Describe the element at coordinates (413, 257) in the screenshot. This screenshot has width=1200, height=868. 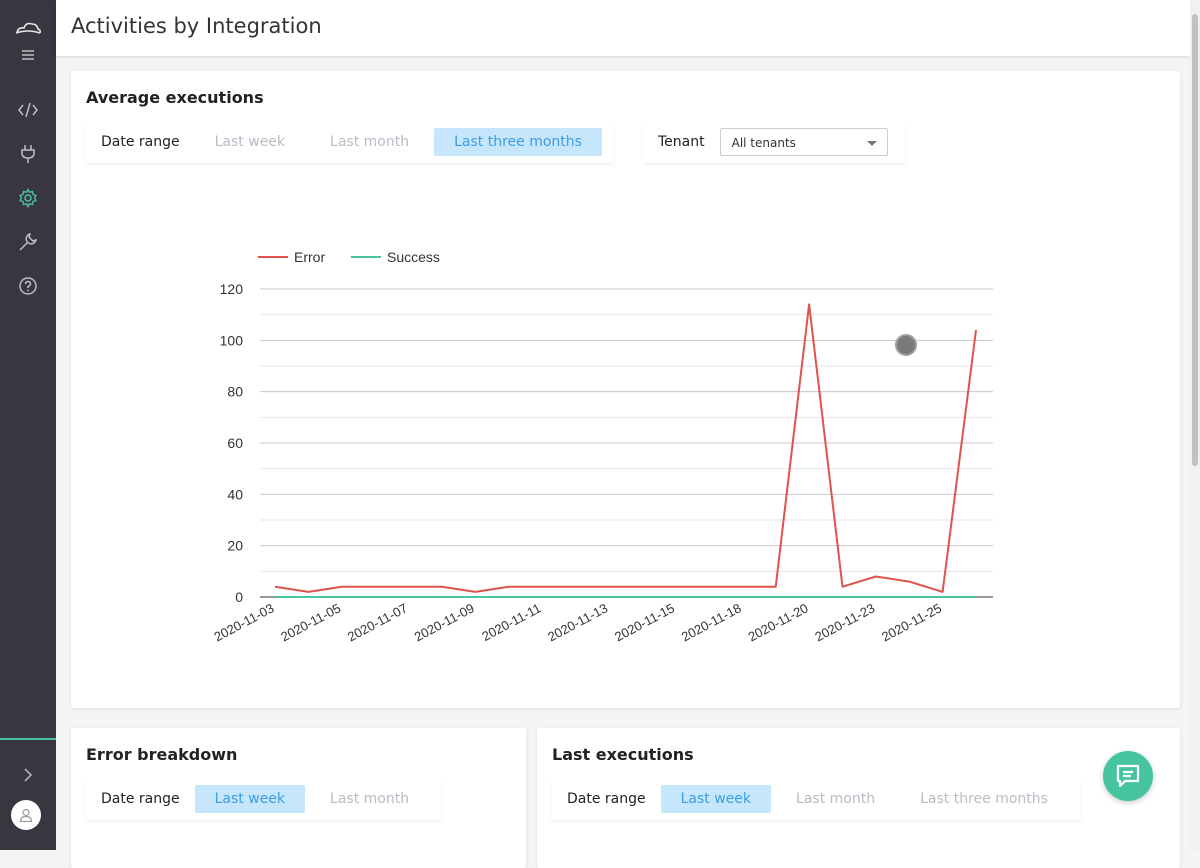
I see `legend-success-label: Success` at that location.